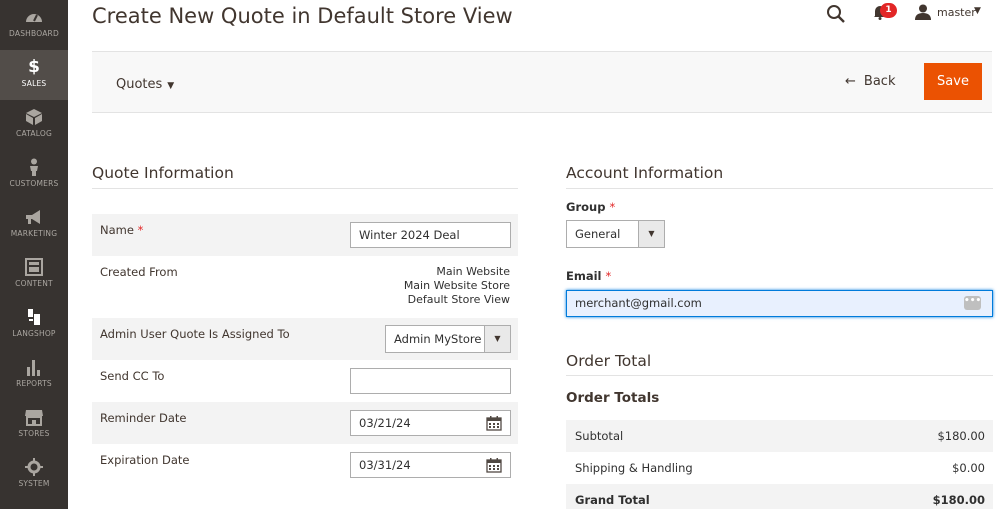 The height and width of the screenshot is (509, 1000). I want to click on password-manager-icon: •••, so click(972, 303).